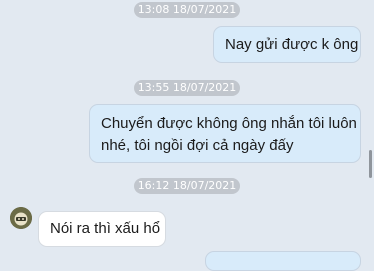 The image size is (374, 271). Describe the element at coordinates (105, 228) in the screenshot. I see `message-text: Nói ra thì xấu hổ` at that location.